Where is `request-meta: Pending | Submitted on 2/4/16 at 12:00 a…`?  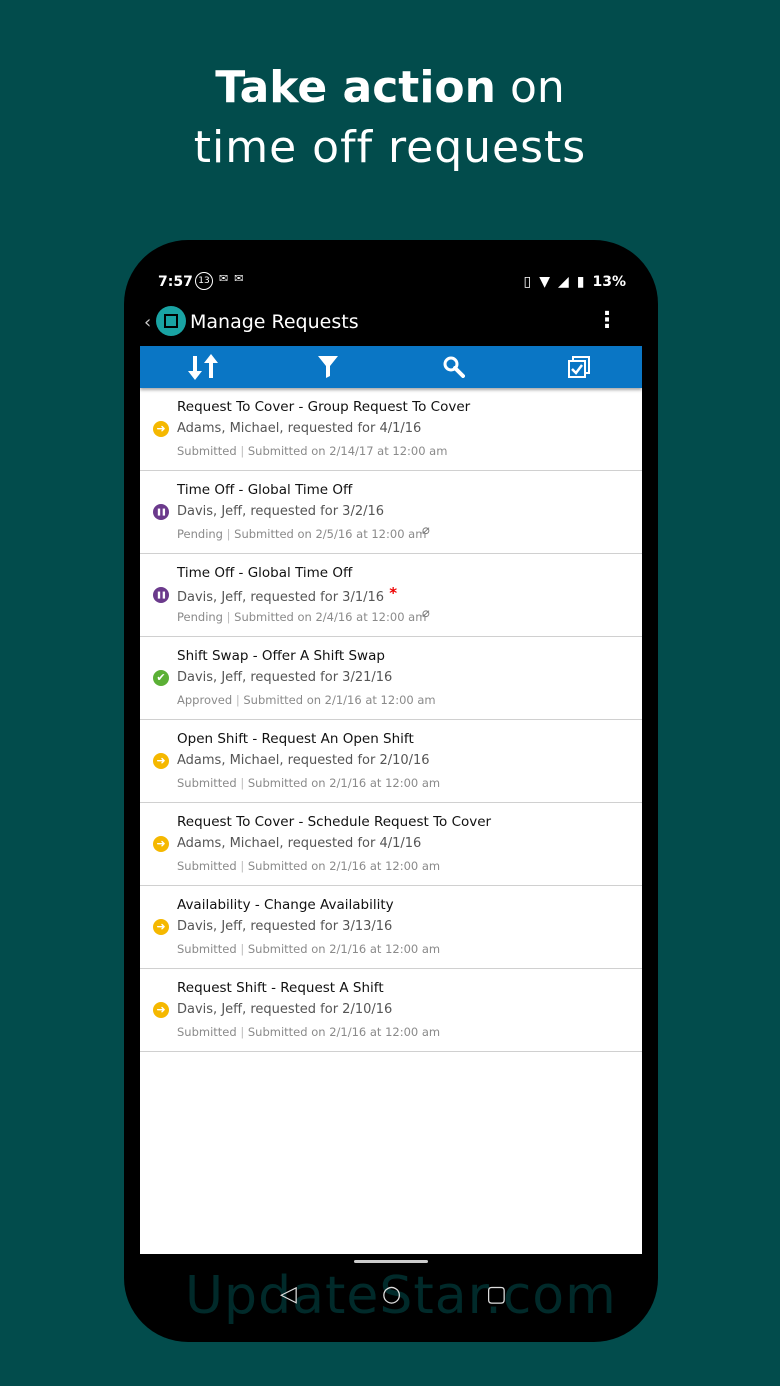
request-meta: Pending | Submitted on 2/4/16 at 12:00 a… is located at coordinates (301, 617).